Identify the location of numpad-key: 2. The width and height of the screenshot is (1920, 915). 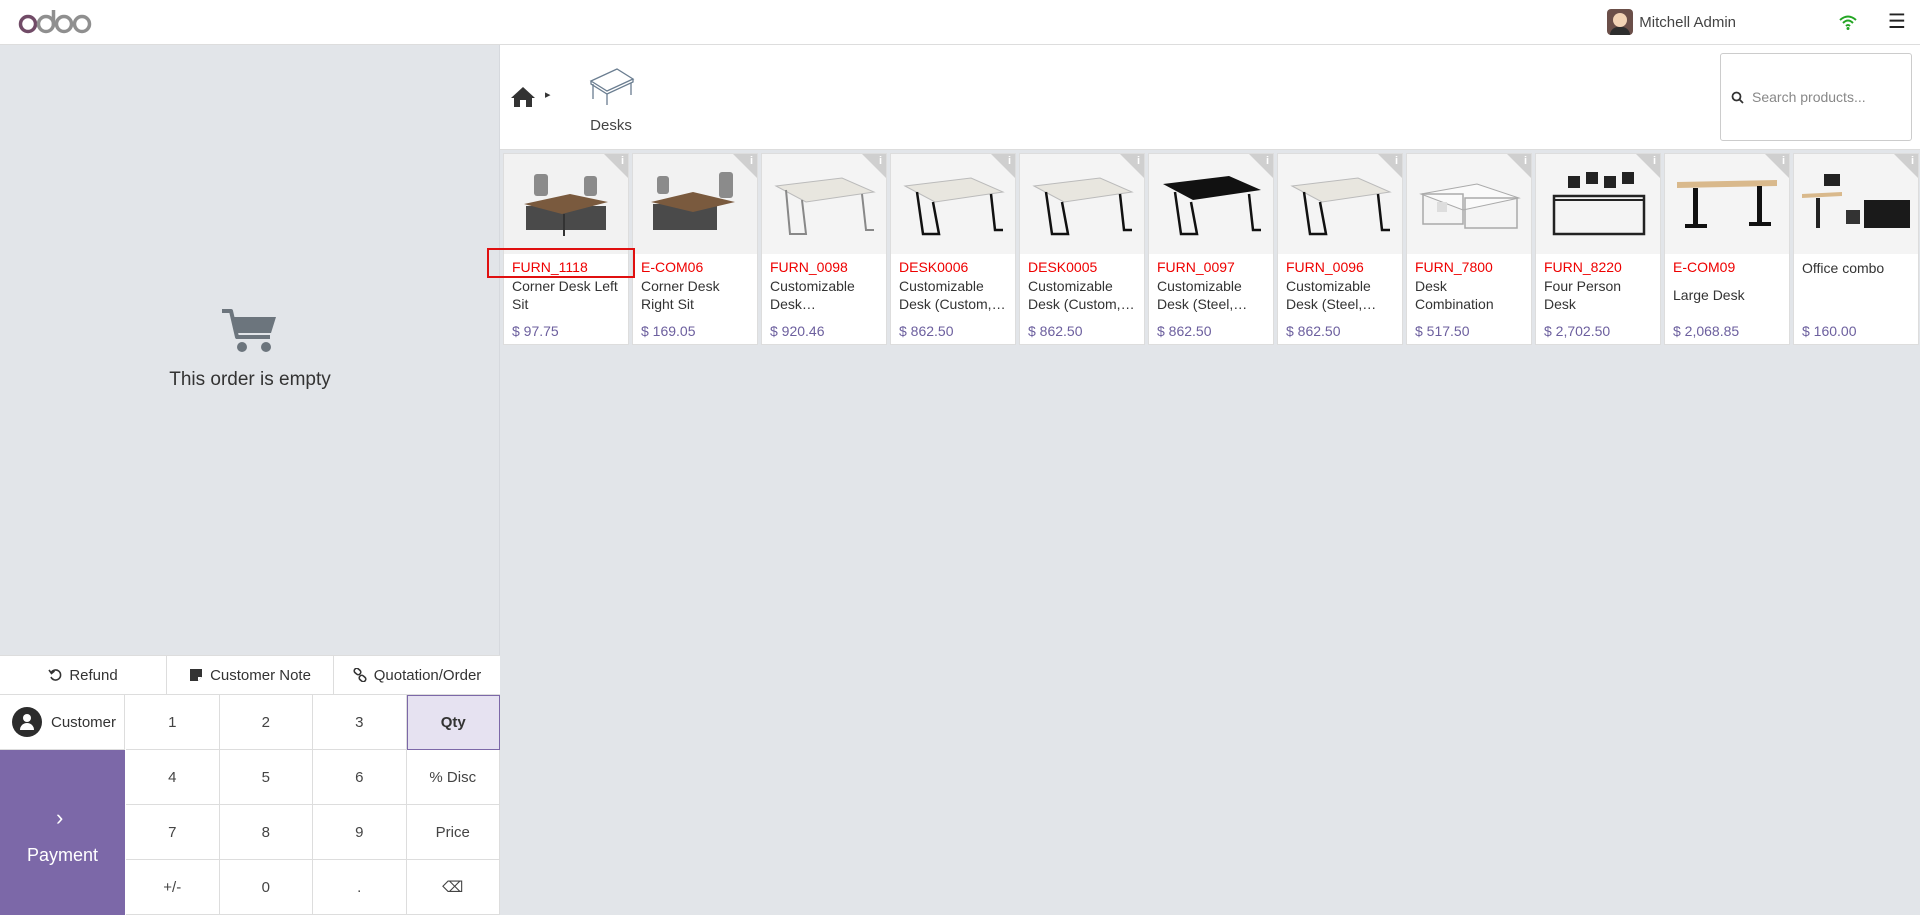
(266, 722).